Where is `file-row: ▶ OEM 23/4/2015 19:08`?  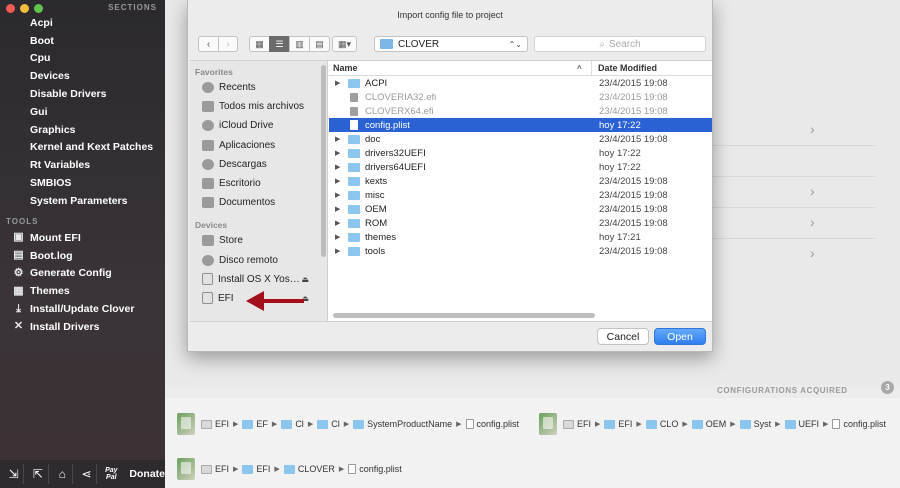 file-row: ▶ OEM 23/4/2015 19:08 is located at coordinates (520, 209).